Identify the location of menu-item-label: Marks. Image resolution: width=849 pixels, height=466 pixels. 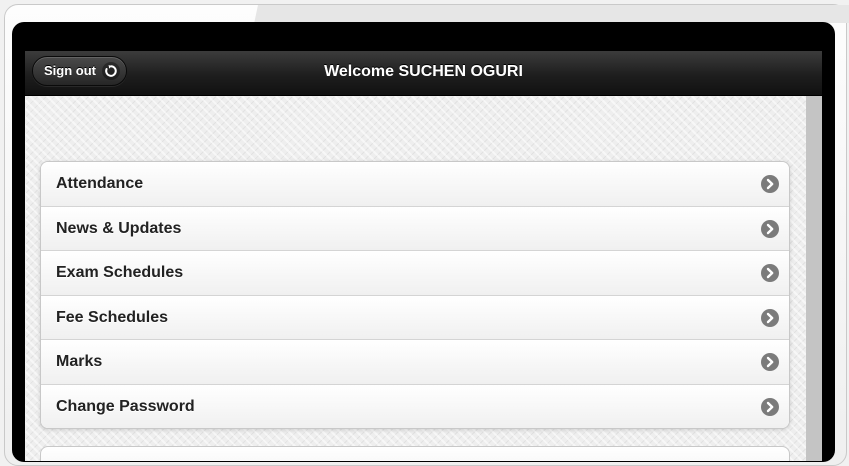
(79, 361).